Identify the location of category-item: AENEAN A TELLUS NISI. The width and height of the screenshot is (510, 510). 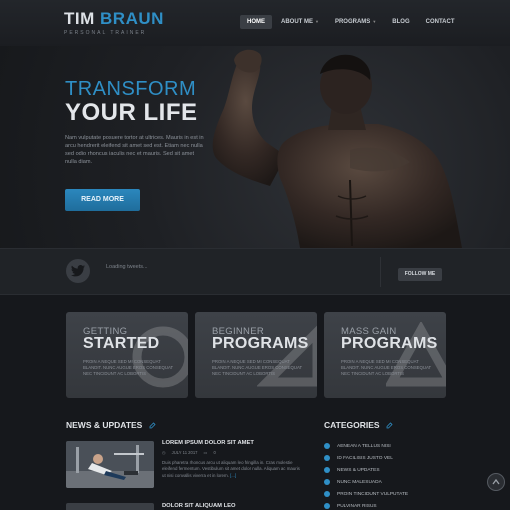
(366, 446).